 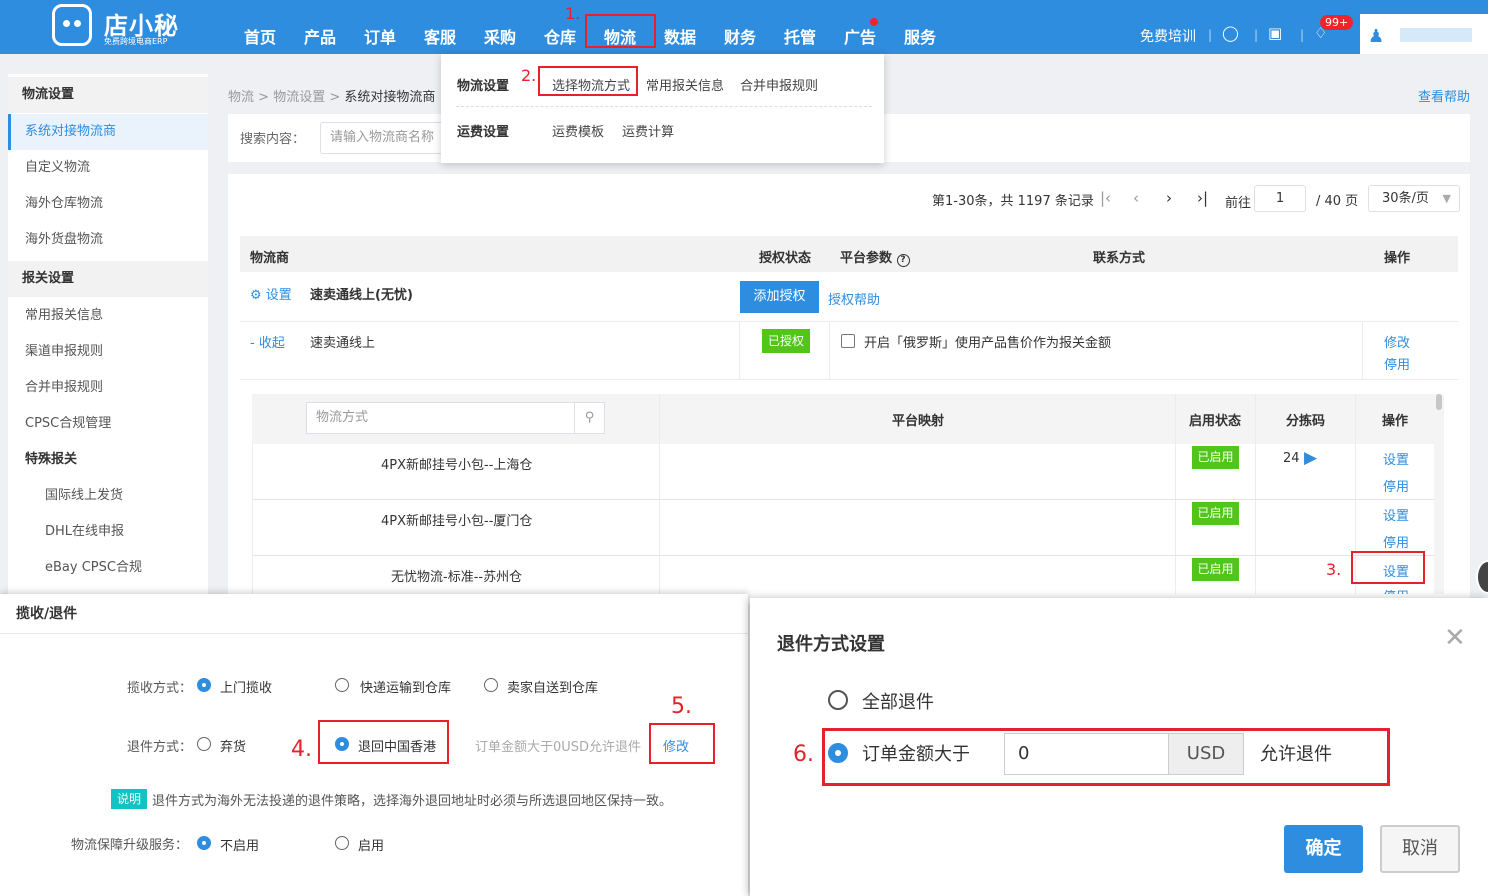 I want to click on dropdown-item-freight-calc: 运费计算, so click(x=648, y=130).